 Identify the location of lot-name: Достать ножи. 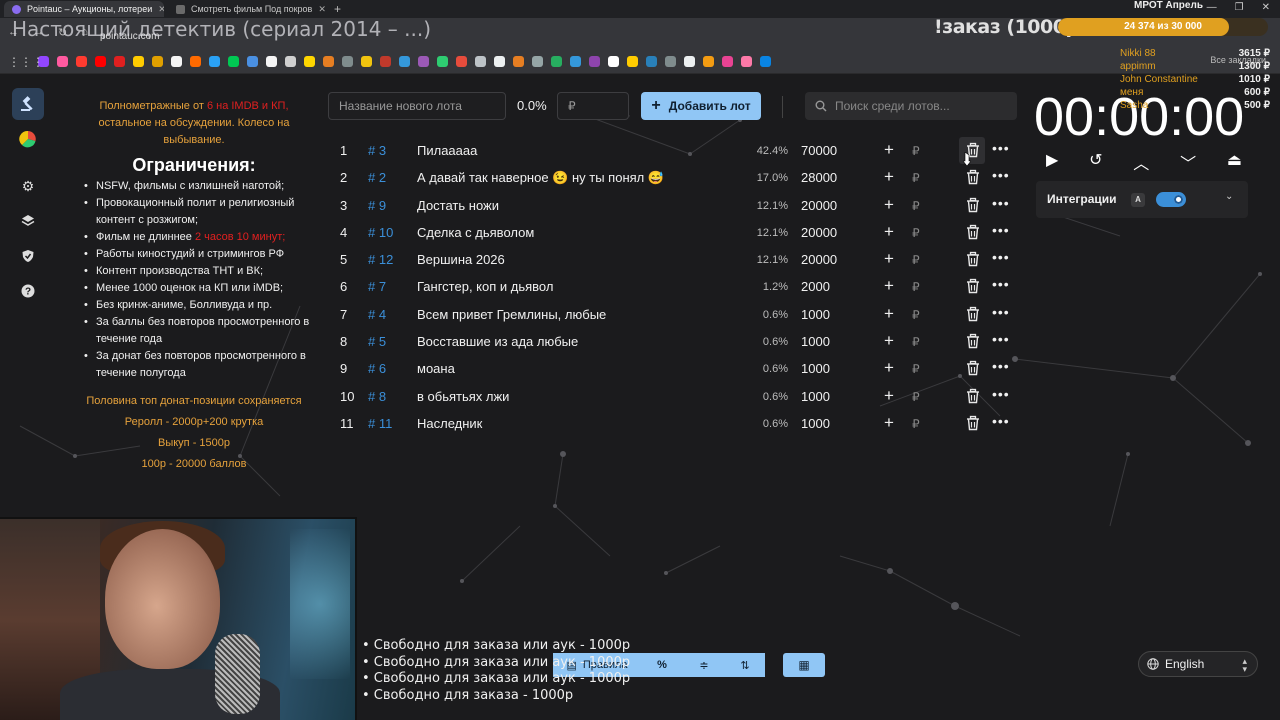
(458, 205).